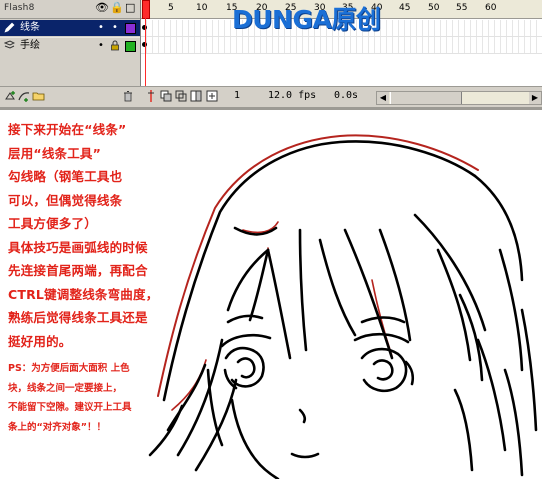 This screenshot has width=542, height=479. What do you see at coordinates (128, 98) in the screenshot?
I see `delete-layer-icon` at bounding box center [128, 98].